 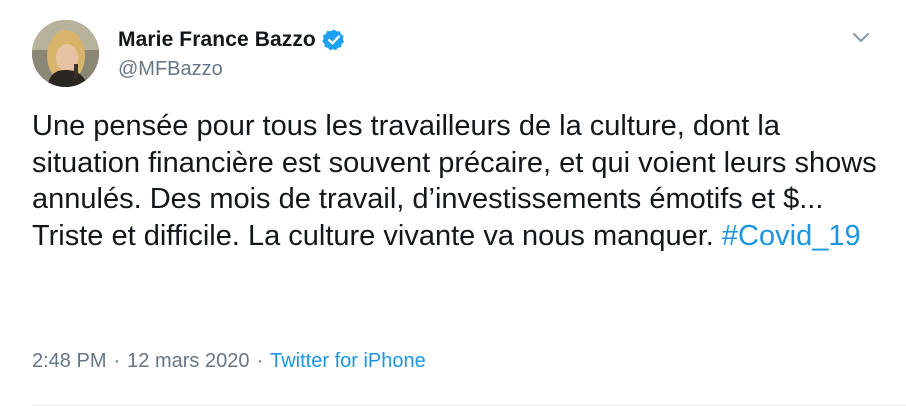 I want to click on verified-badge-icon, so click(x=334, y=40).